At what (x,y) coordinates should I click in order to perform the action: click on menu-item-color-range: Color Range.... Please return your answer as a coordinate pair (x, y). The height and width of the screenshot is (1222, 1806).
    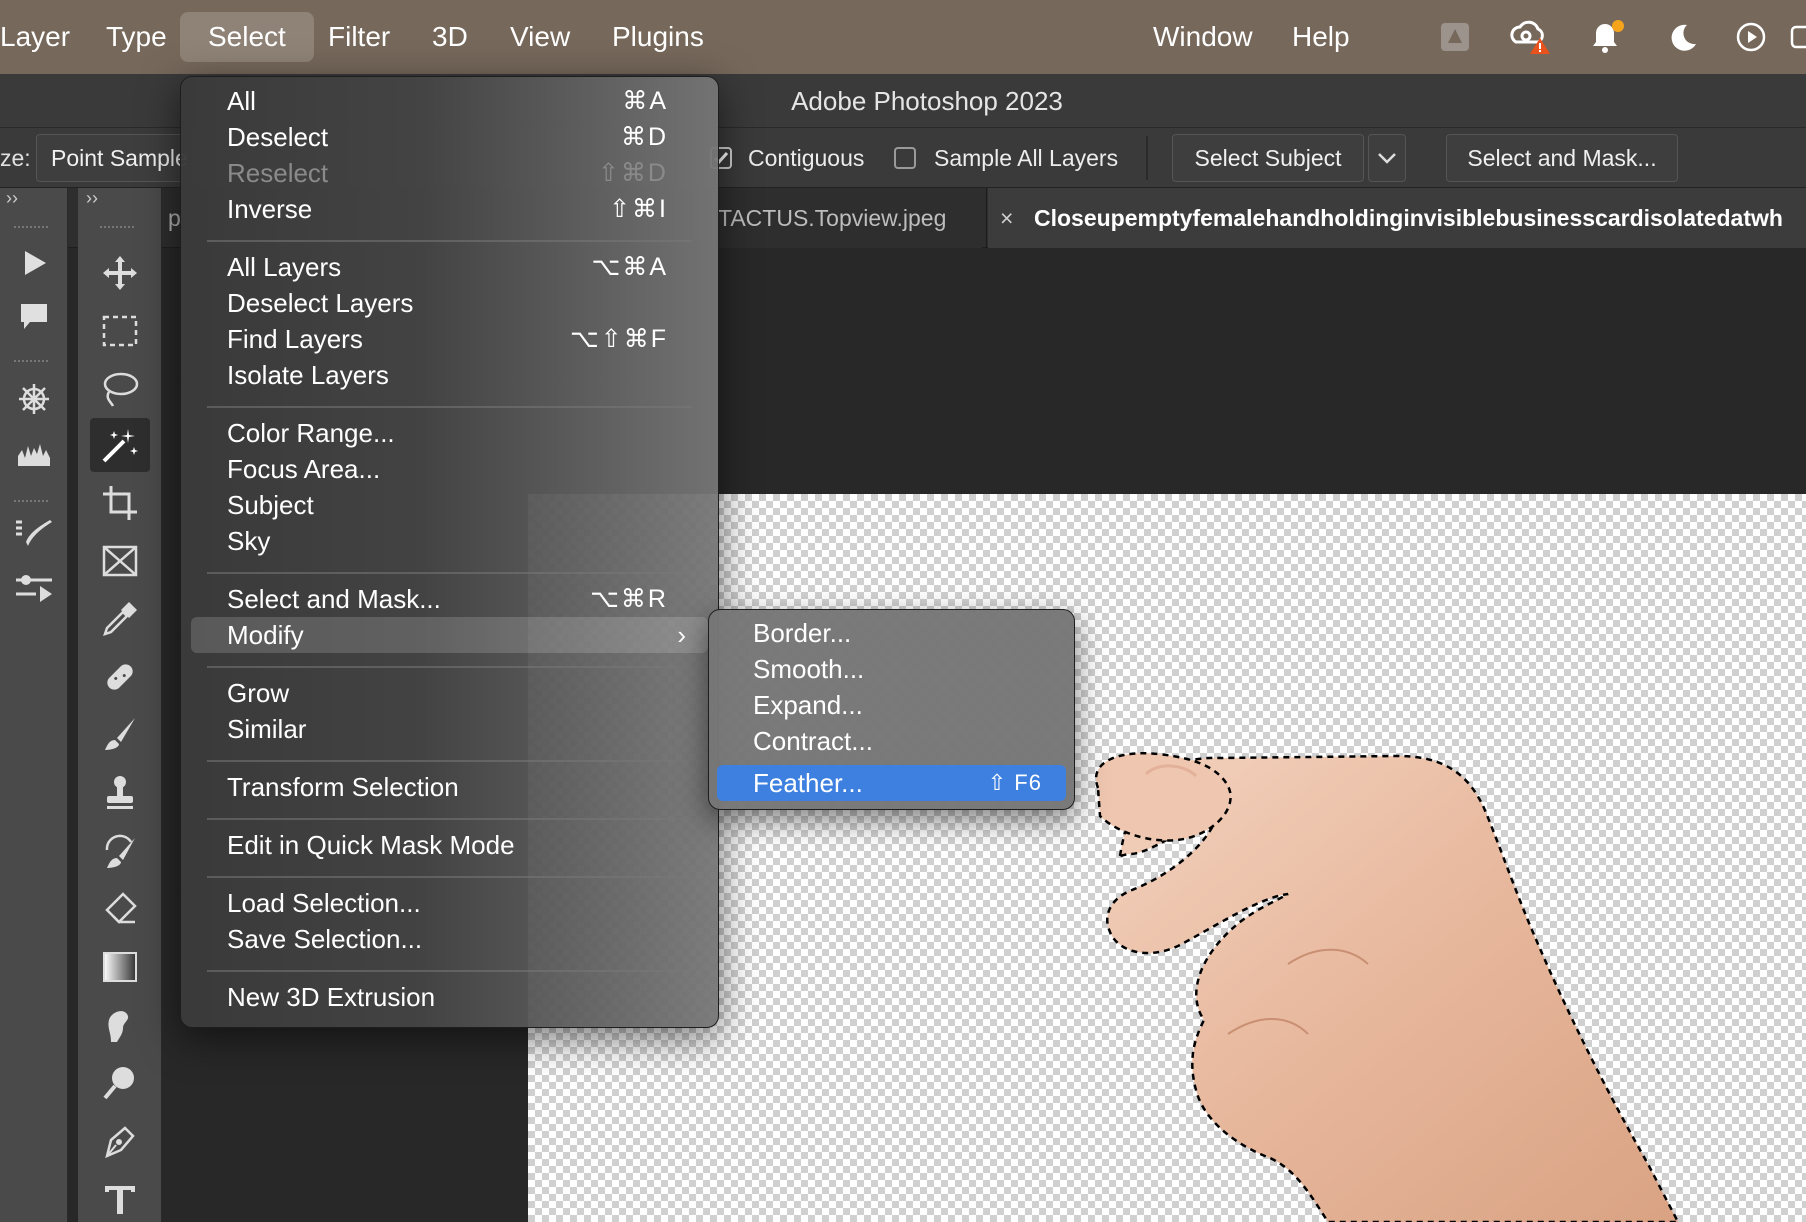
    Looking at the image, I should click on (449, 433).